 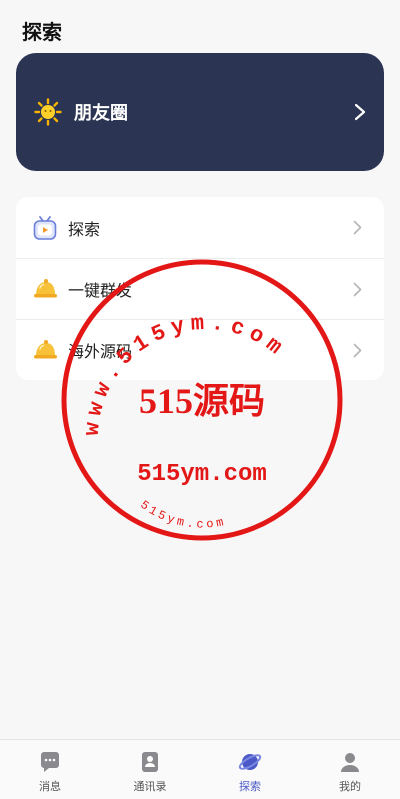 I want to click on user-icon, so click(x=350, y=762).